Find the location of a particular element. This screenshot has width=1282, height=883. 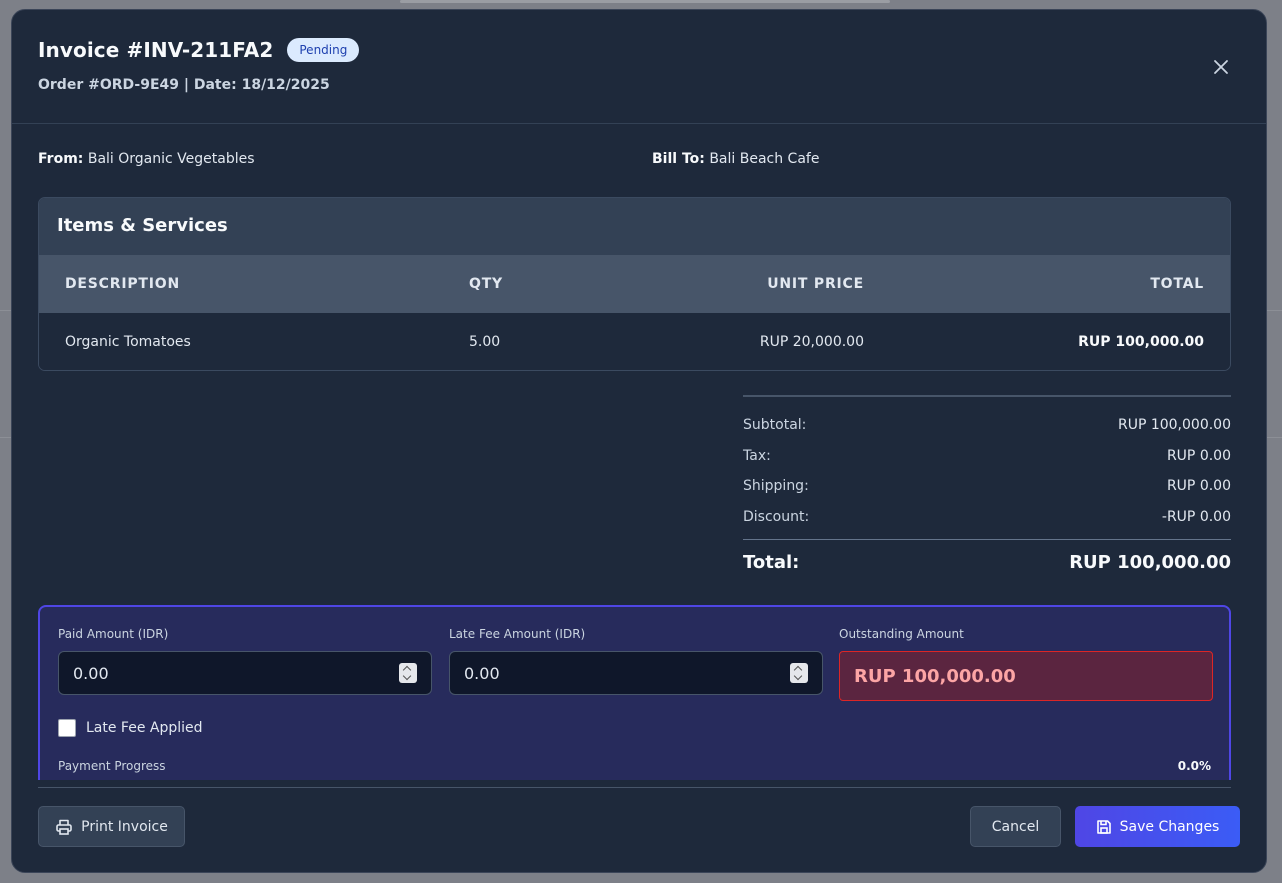

totals-divider is located at coordinates (987, 396).